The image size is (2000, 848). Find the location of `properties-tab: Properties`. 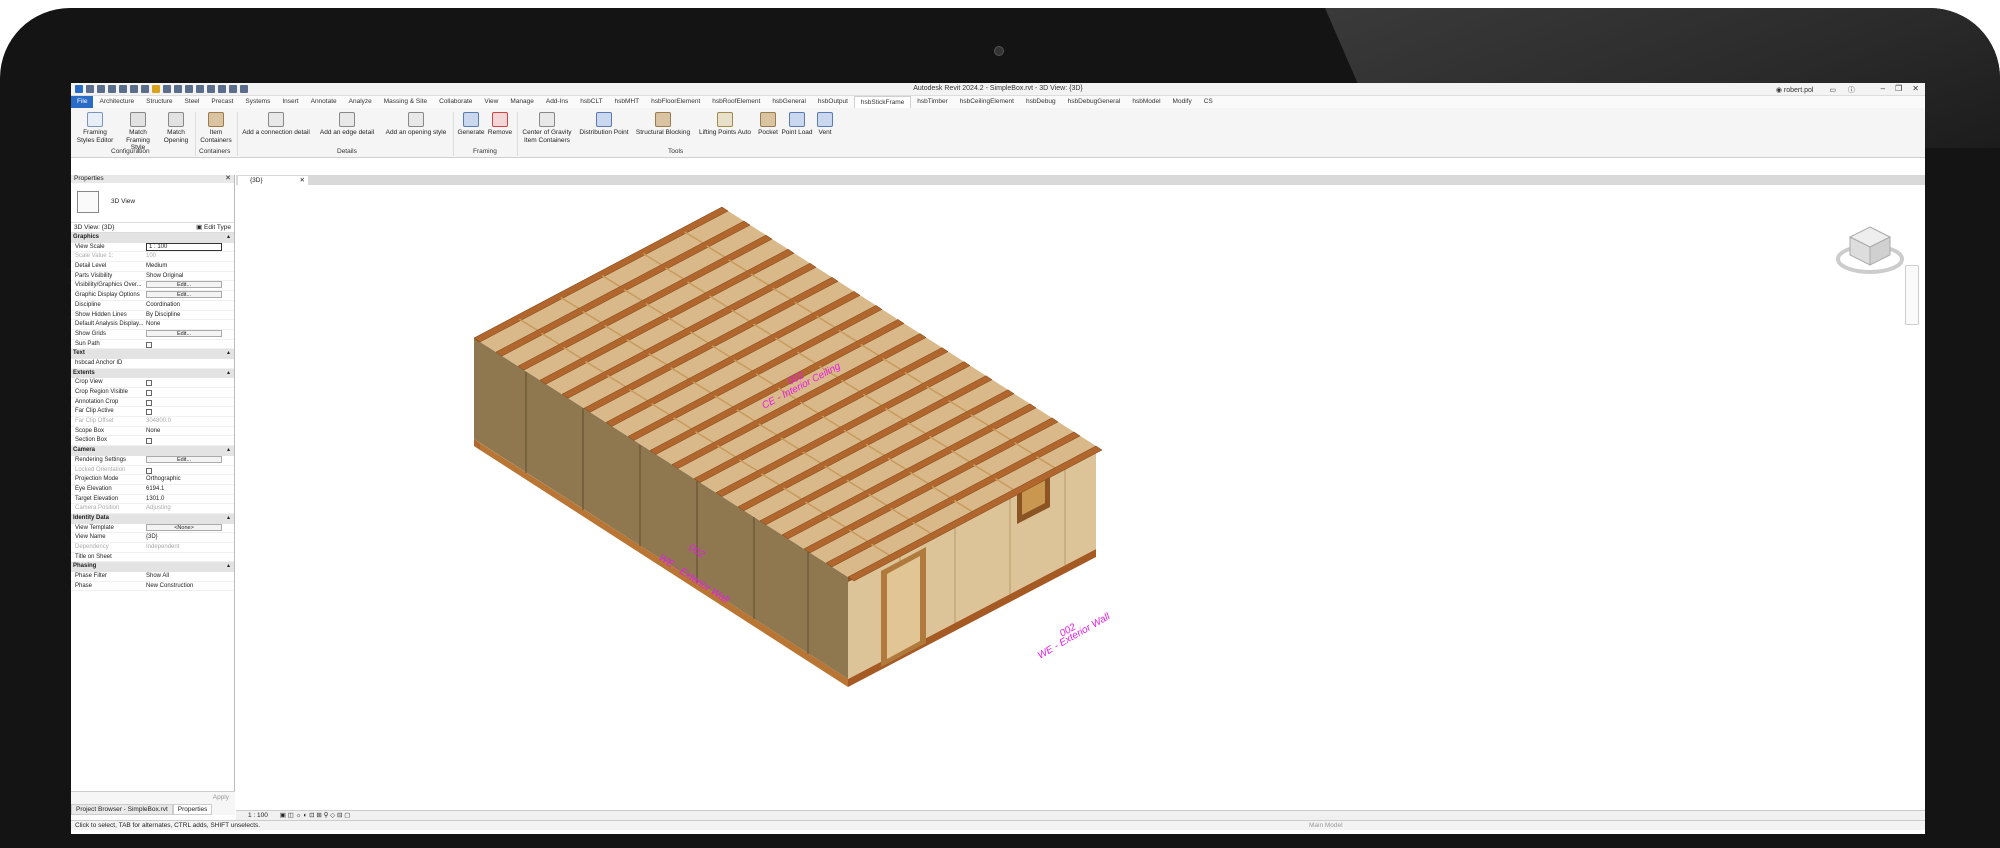

properties-tab: Properties is located at coordinates (192, 809).